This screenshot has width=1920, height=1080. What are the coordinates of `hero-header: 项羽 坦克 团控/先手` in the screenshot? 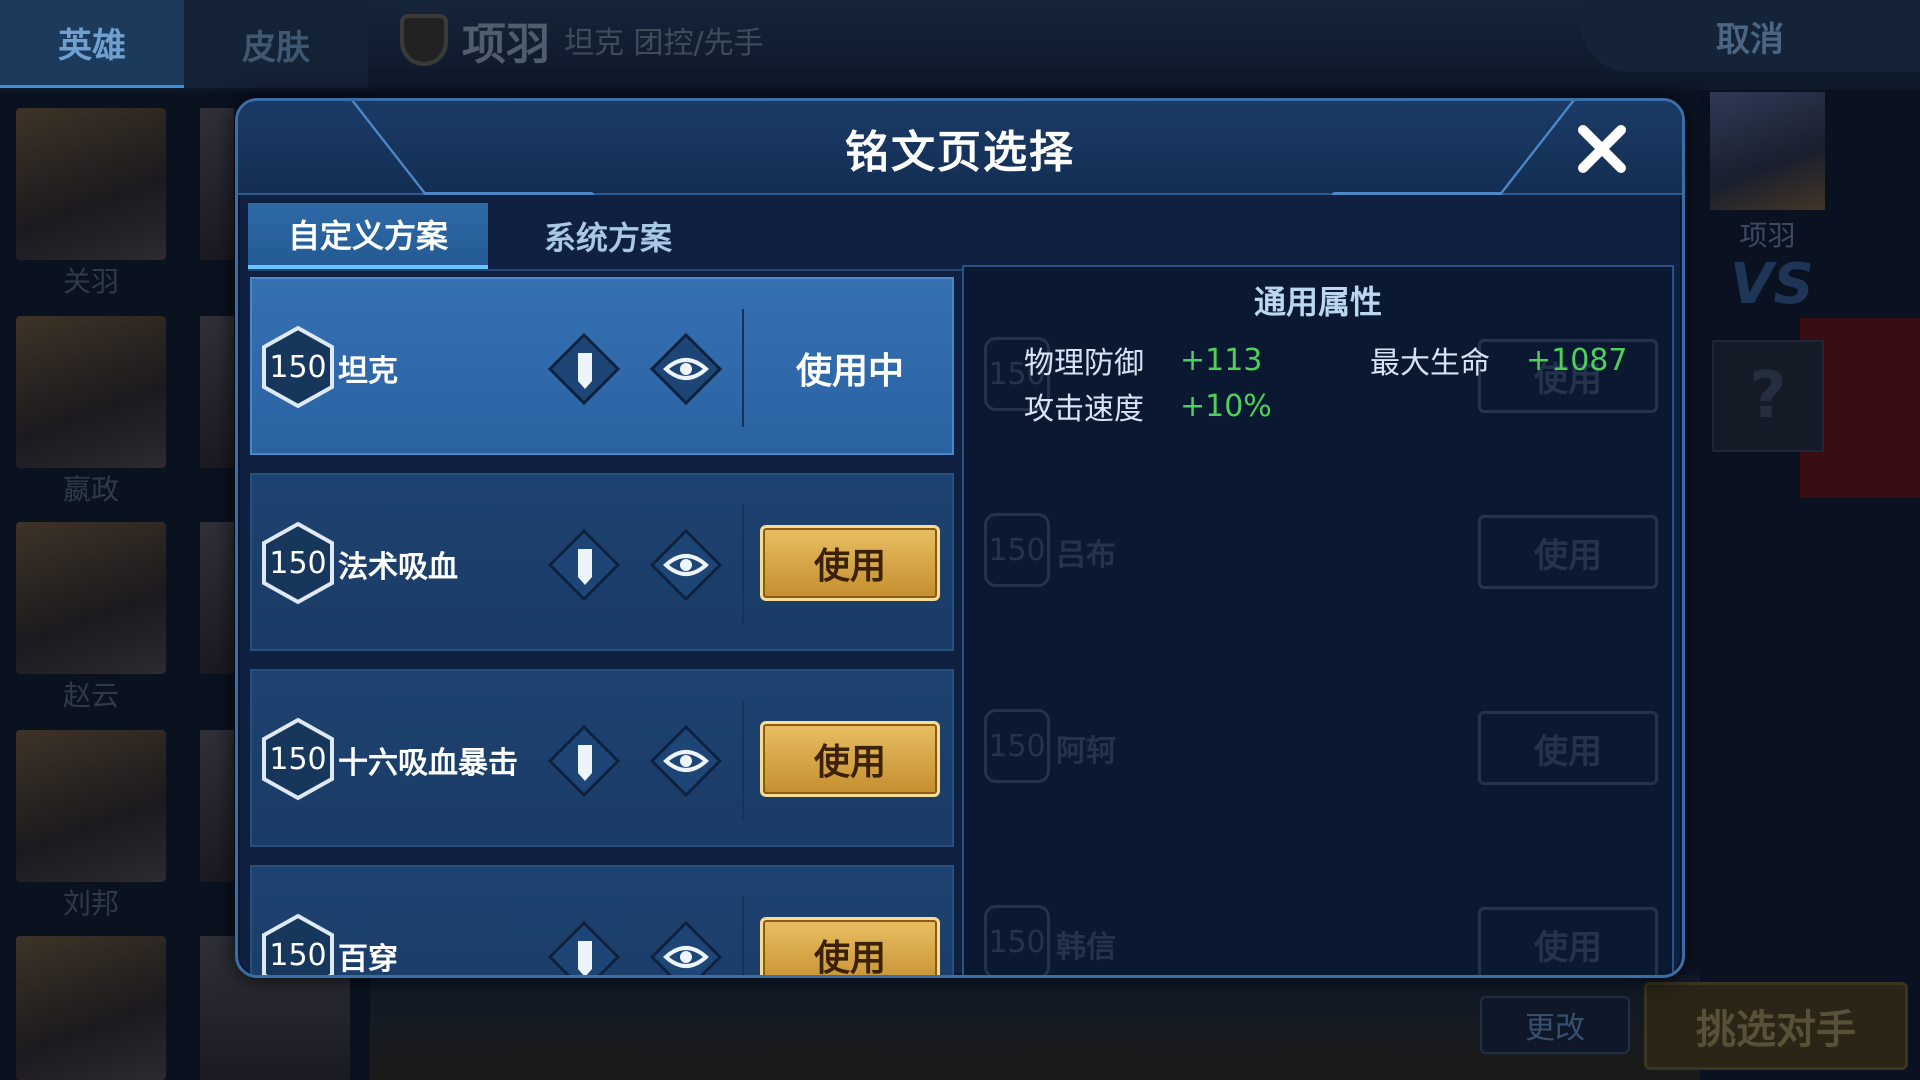 It's located at (582, 40).